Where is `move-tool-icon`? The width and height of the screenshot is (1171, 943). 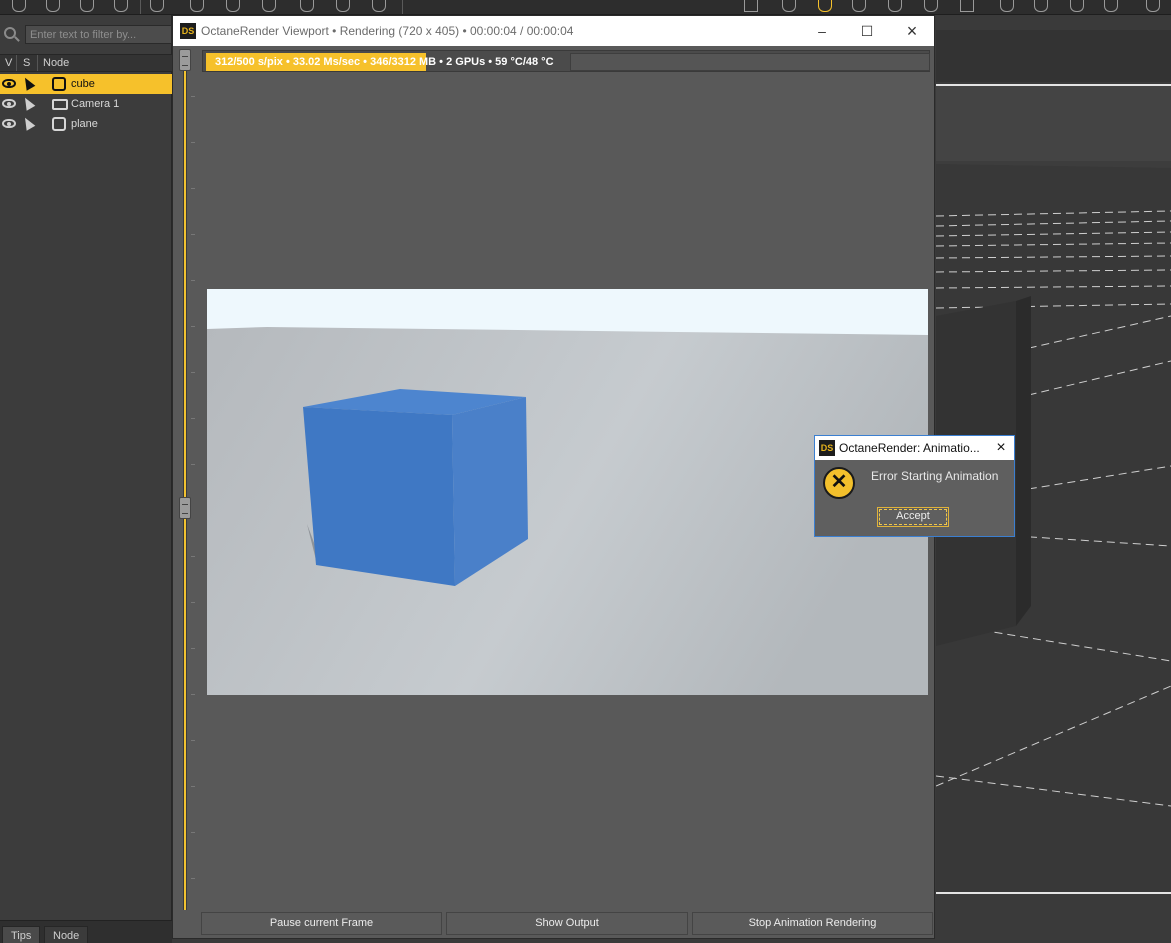
move-tool-icon is located at coordinates (233, 6).